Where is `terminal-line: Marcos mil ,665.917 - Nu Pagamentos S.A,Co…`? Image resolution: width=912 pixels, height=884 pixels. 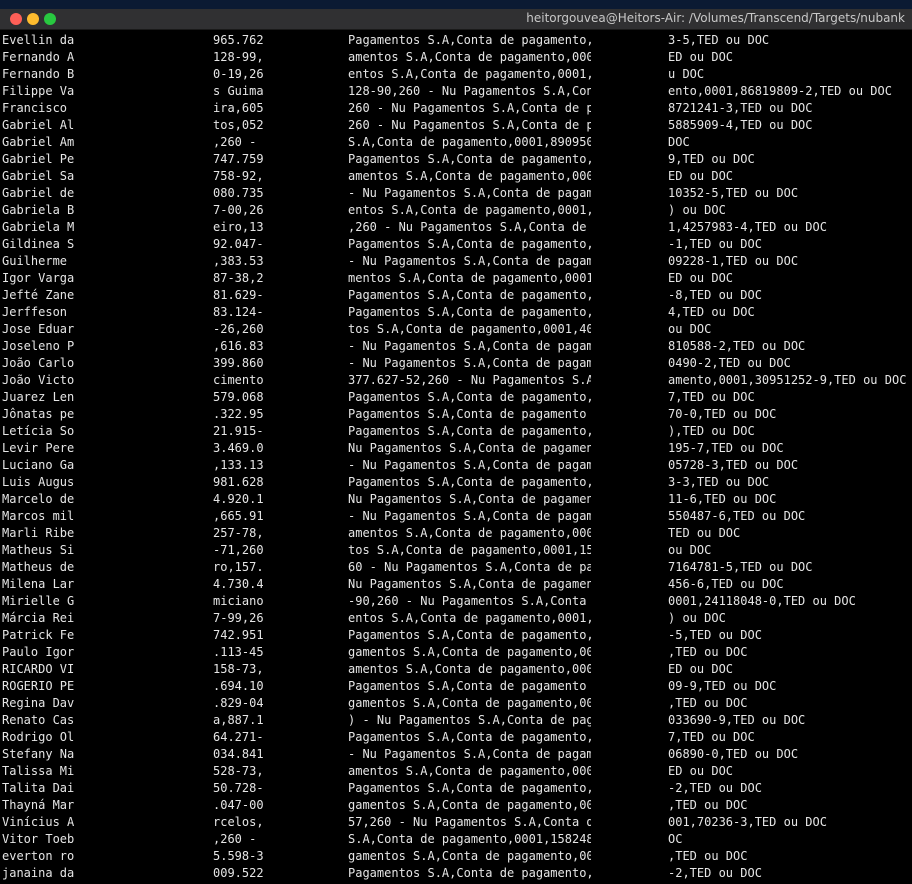
terminal-line: Marcos mil ,665.917 - Nu Pagamentos S.A,Co… is located at coordinates (456, 516).